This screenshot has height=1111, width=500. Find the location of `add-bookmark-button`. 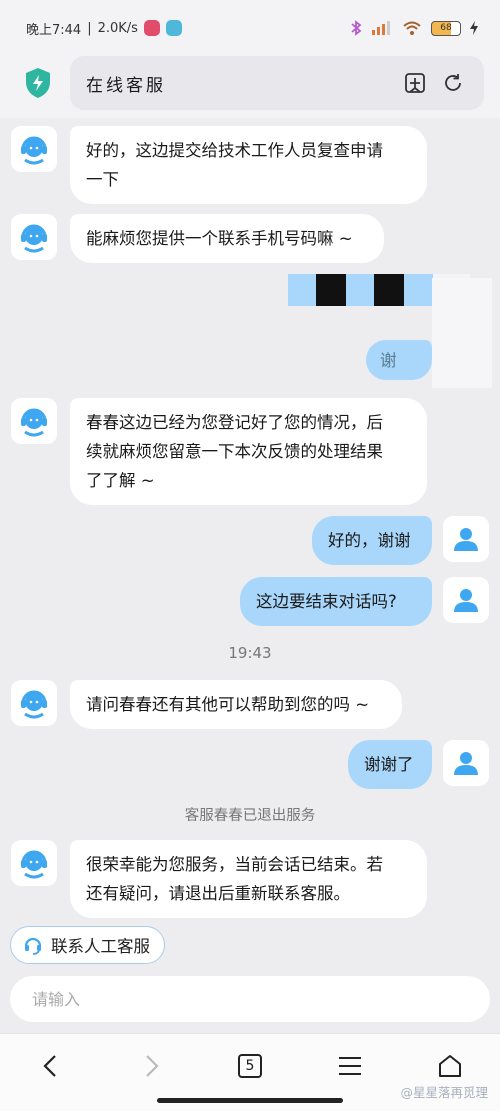

add-bookmark-button is located at coordinates (415, 83).